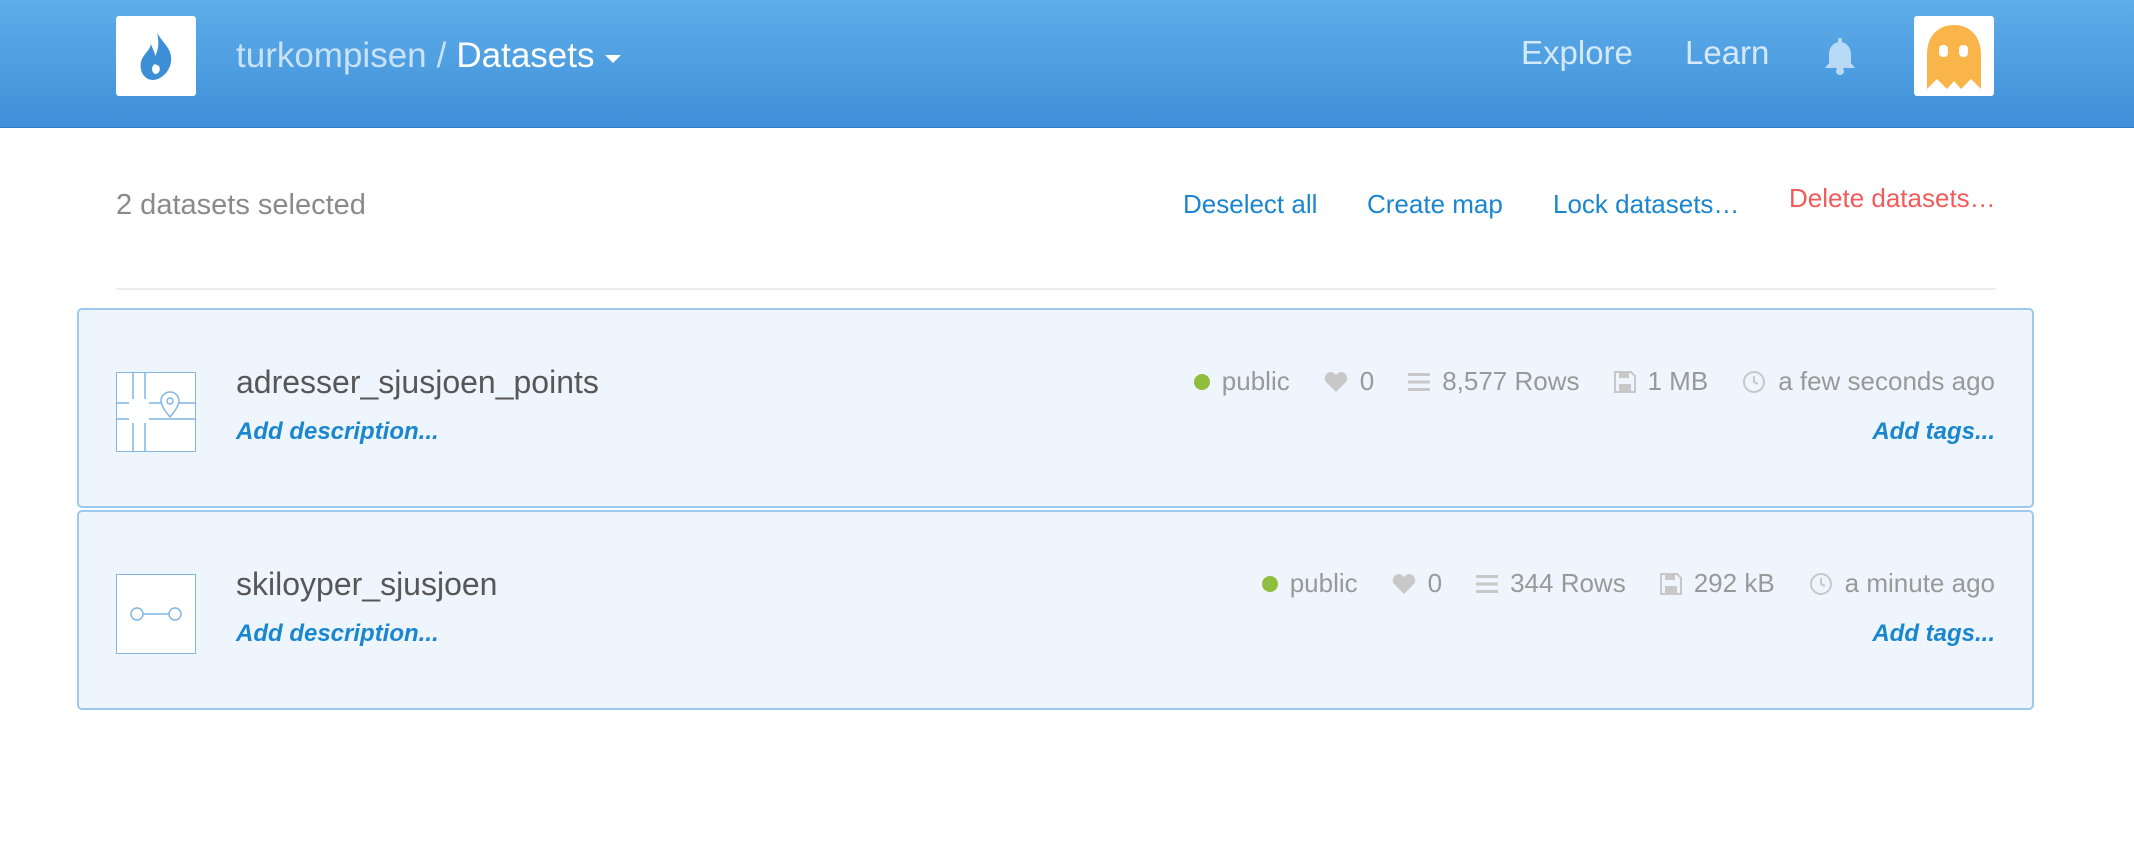  What do you see at coordinates (1727, 53) in the screenshot?
I see `nav-learn: Learn` at bounding box center [1727, 53].